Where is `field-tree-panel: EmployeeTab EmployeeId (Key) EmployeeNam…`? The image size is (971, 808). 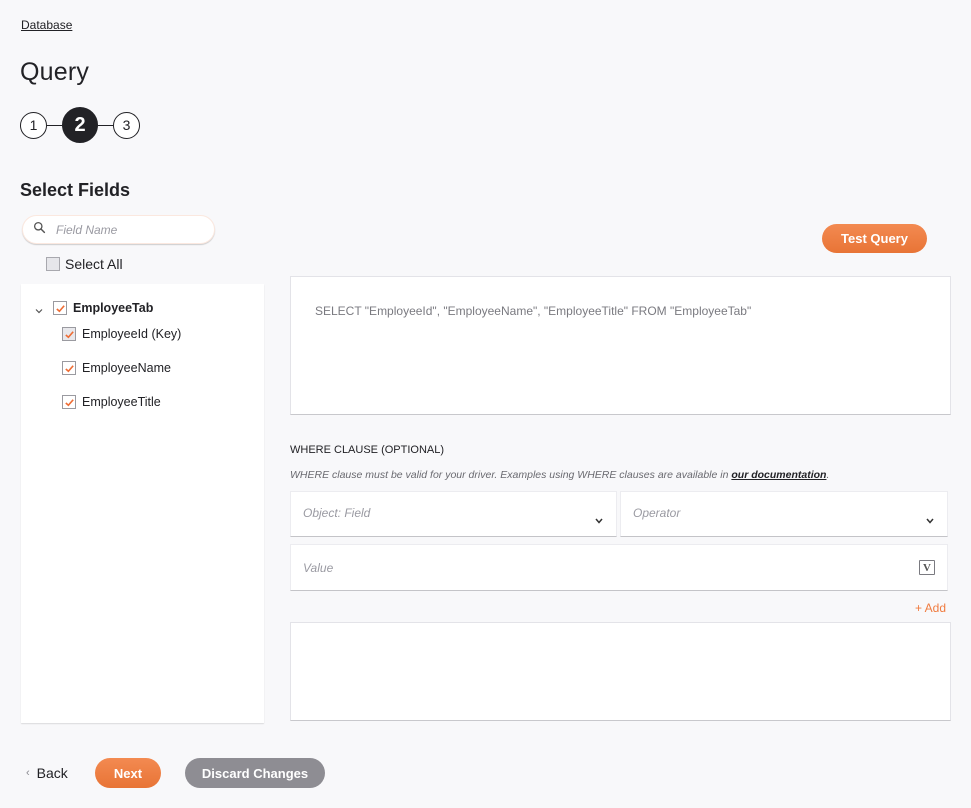 field-tree-panel: EmployeeTab EmployeeId (Key) EmployeeNam… is located at coordinates (142, 503).